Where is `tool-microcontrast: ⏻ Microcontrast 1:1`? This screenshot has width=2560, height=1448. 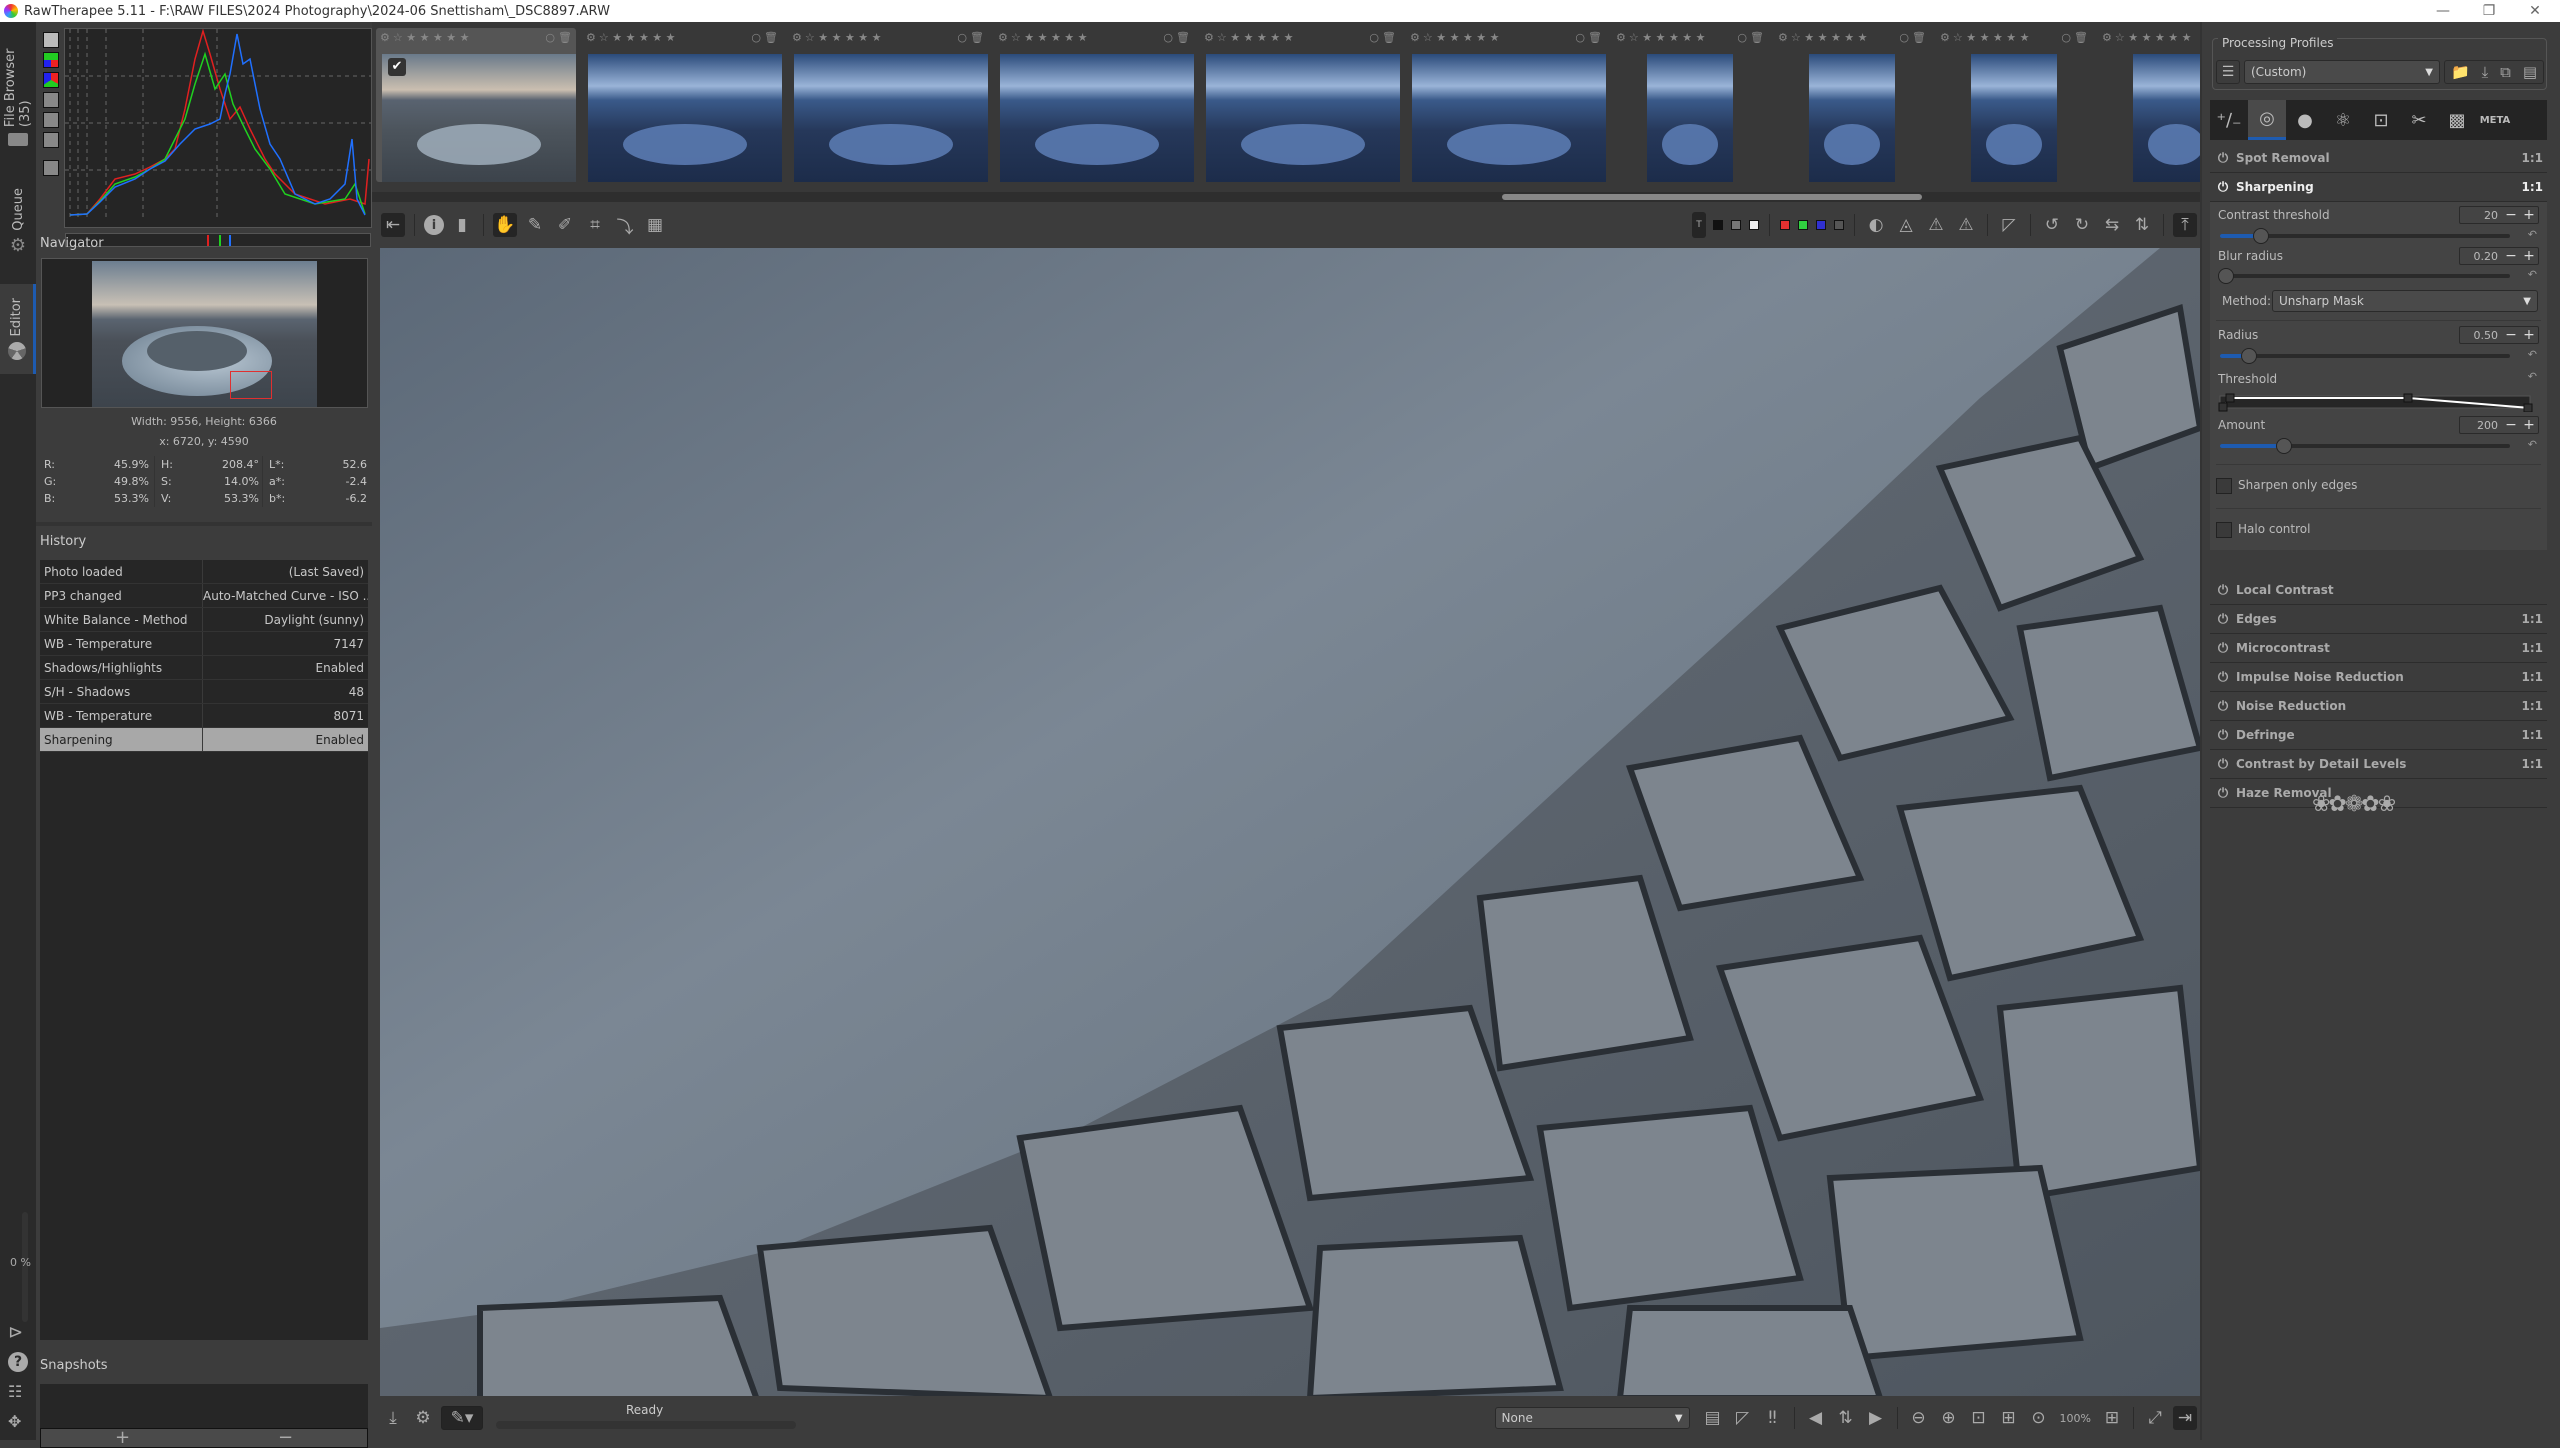
tool-microcontrast: ⏻ Microcontrast 1:1 is located at coordinates (2378, 648).